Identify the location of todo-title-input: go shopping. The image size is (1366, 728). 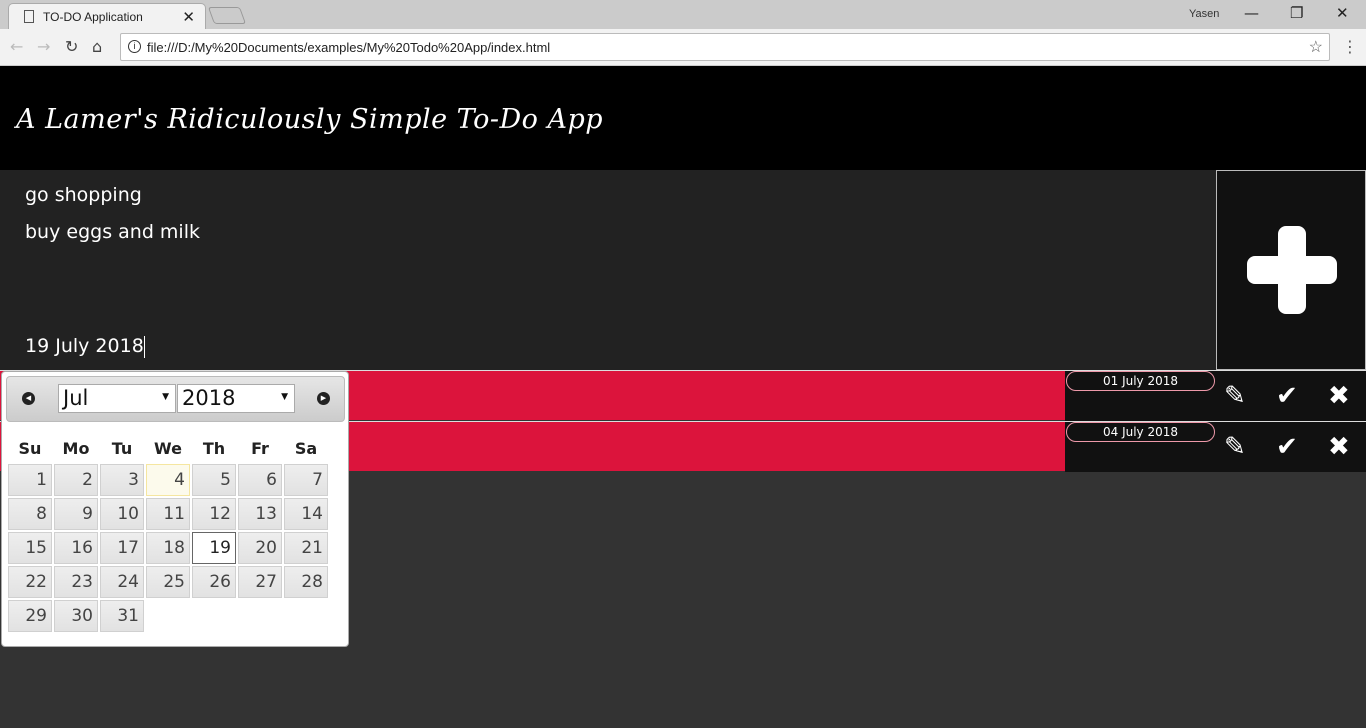
(608, 195).